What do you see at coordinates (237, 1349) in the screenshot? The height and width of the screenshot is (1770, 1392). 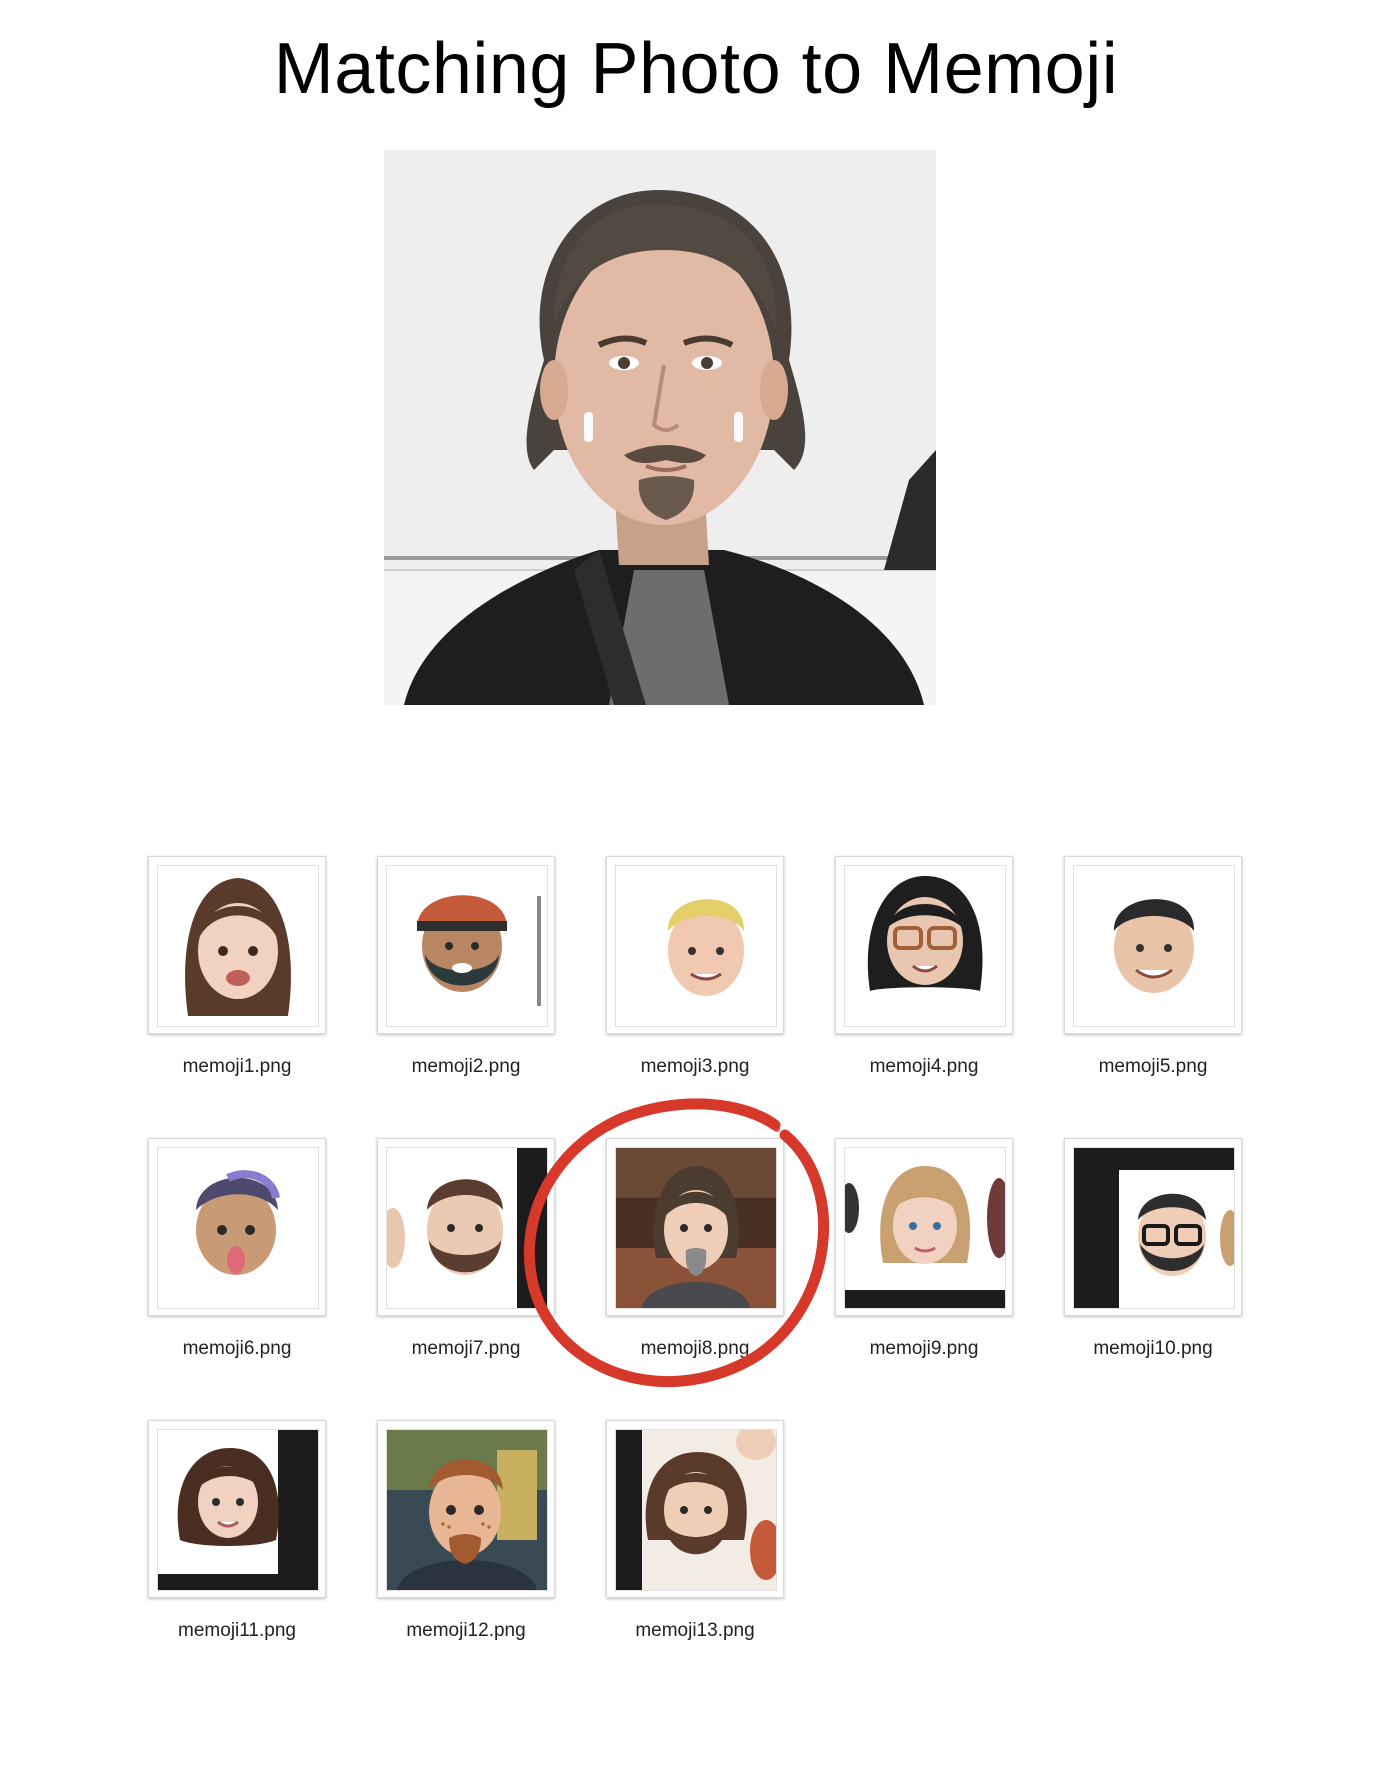 I see `file-name: memoji6.png` at bounding box center [237, 1349].